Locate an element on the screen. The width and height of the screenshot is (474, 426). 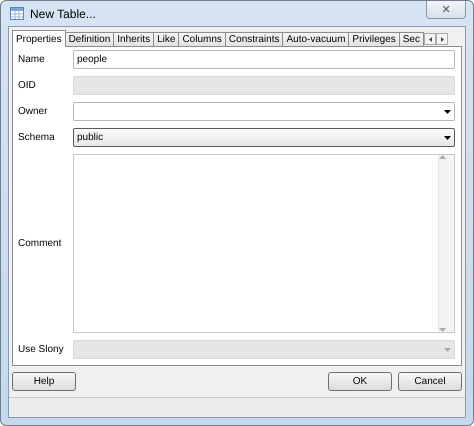
close-button: ✕ is located at coordinates (446, 9).